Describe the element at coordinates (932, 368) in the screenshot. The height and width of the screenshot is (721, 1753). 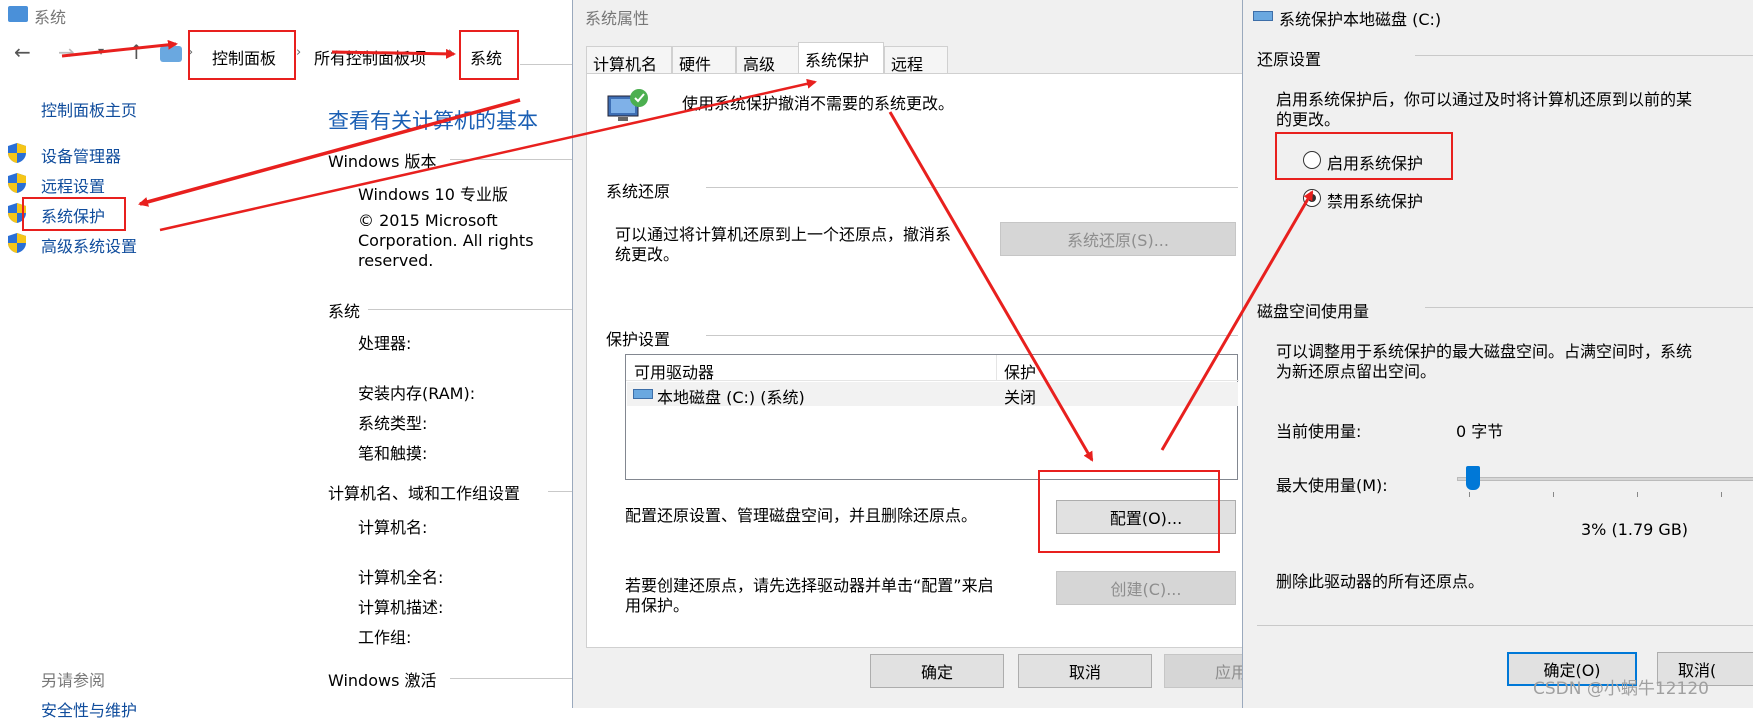
I see `table-header` at that location.